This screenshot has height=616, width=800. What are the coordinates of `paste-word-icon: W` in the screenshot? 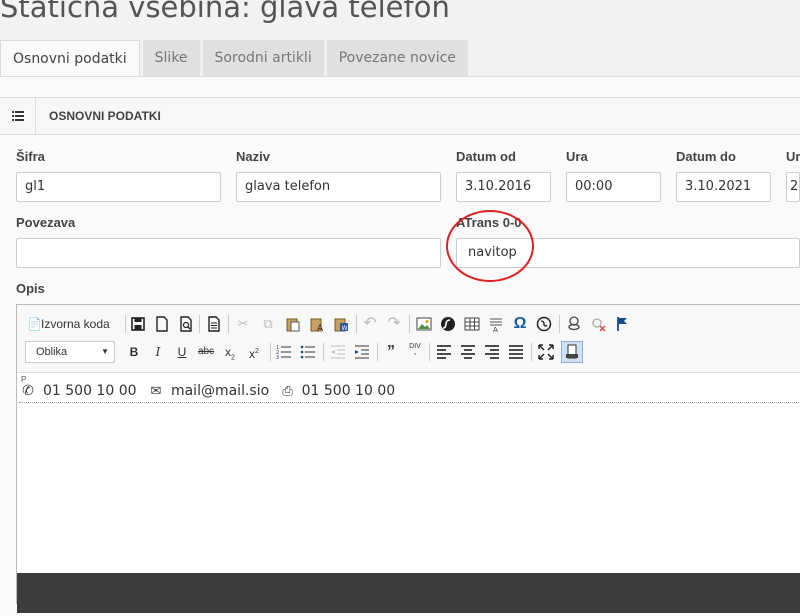 It's located at (341, 324).